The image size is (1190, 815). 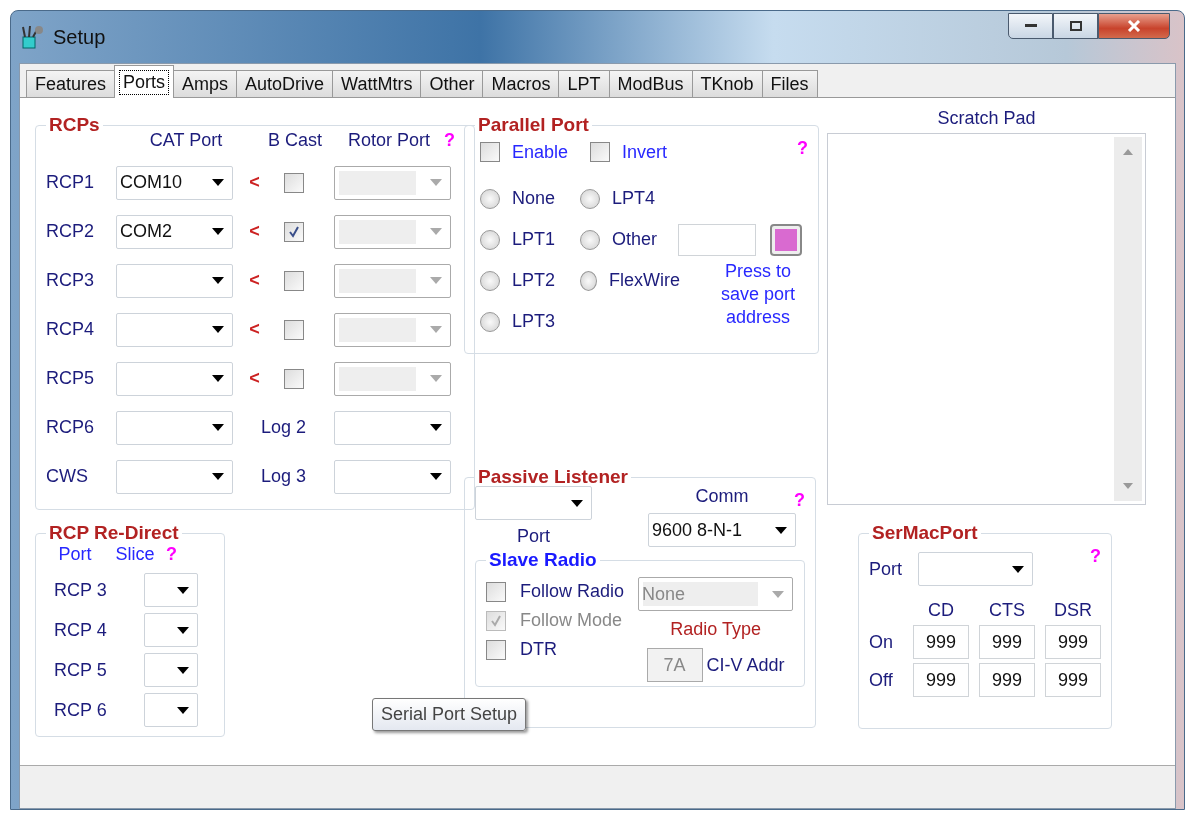 I want to click on row-label: CWS, so click(x=67, y=476).